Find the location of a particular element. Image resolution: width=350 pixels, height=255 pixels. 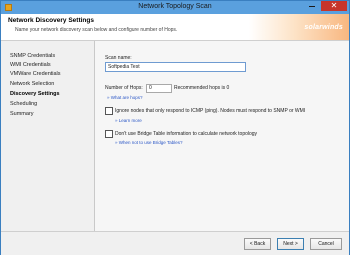

page-title: Network Discovery Settings is located at coordinates (51, 20).